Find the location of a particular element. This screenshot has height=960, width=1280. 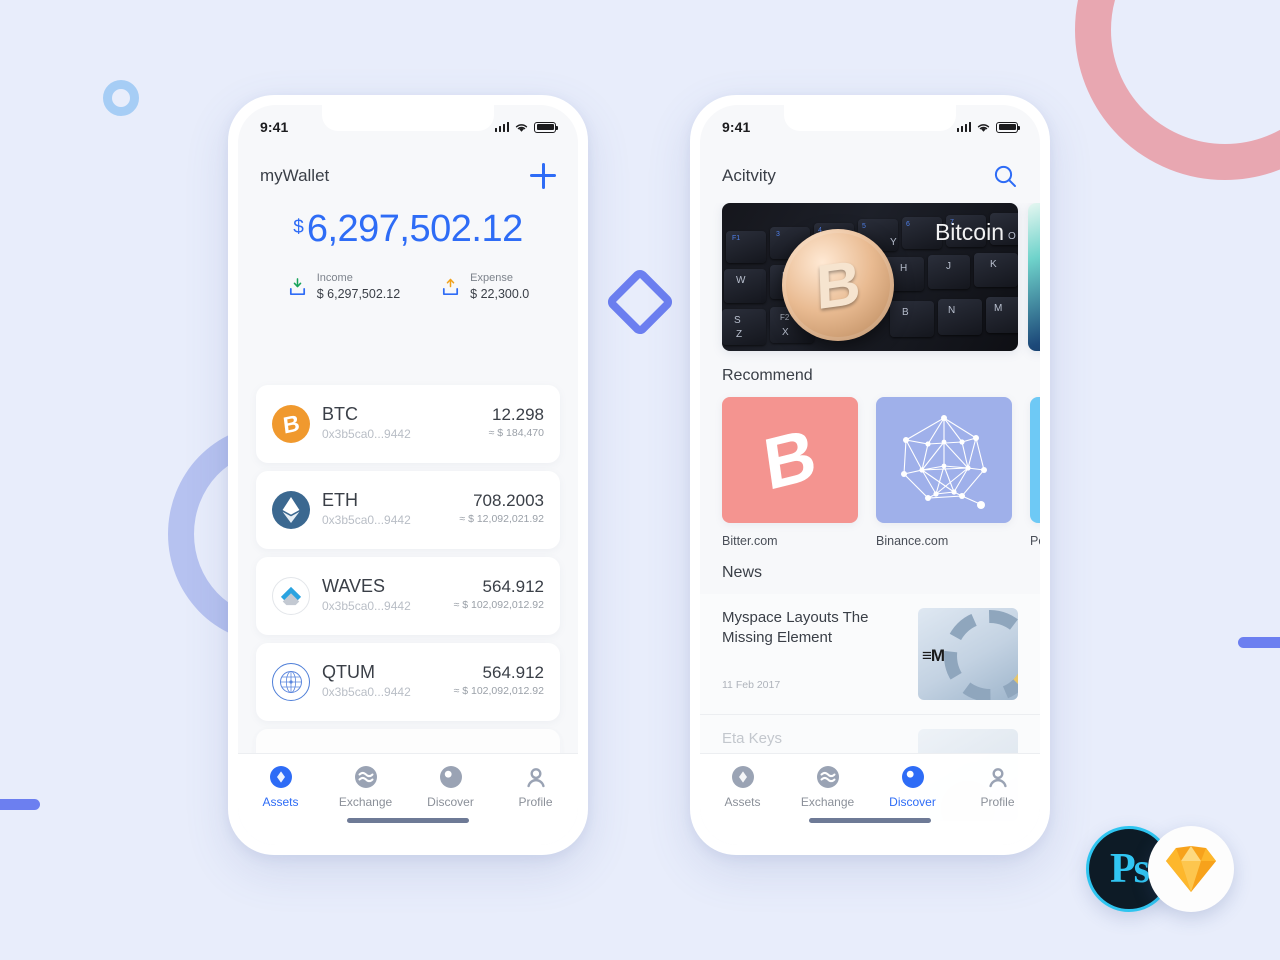

asset-meta-qtum: QTUM 0x3b5ca0...9442 is located at coordinates (388, 681).